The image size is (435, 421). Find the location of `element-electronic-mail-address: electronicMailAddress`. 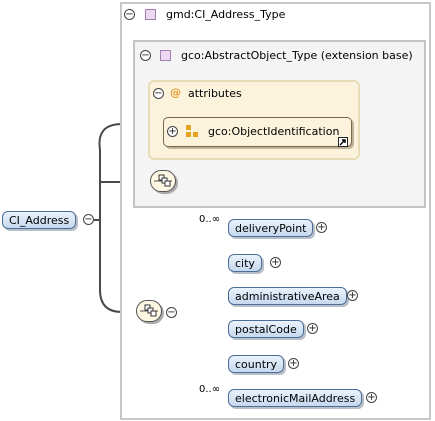

element-electronic-mail-address: electronicMailAddress is located at coordinates (295, 398).